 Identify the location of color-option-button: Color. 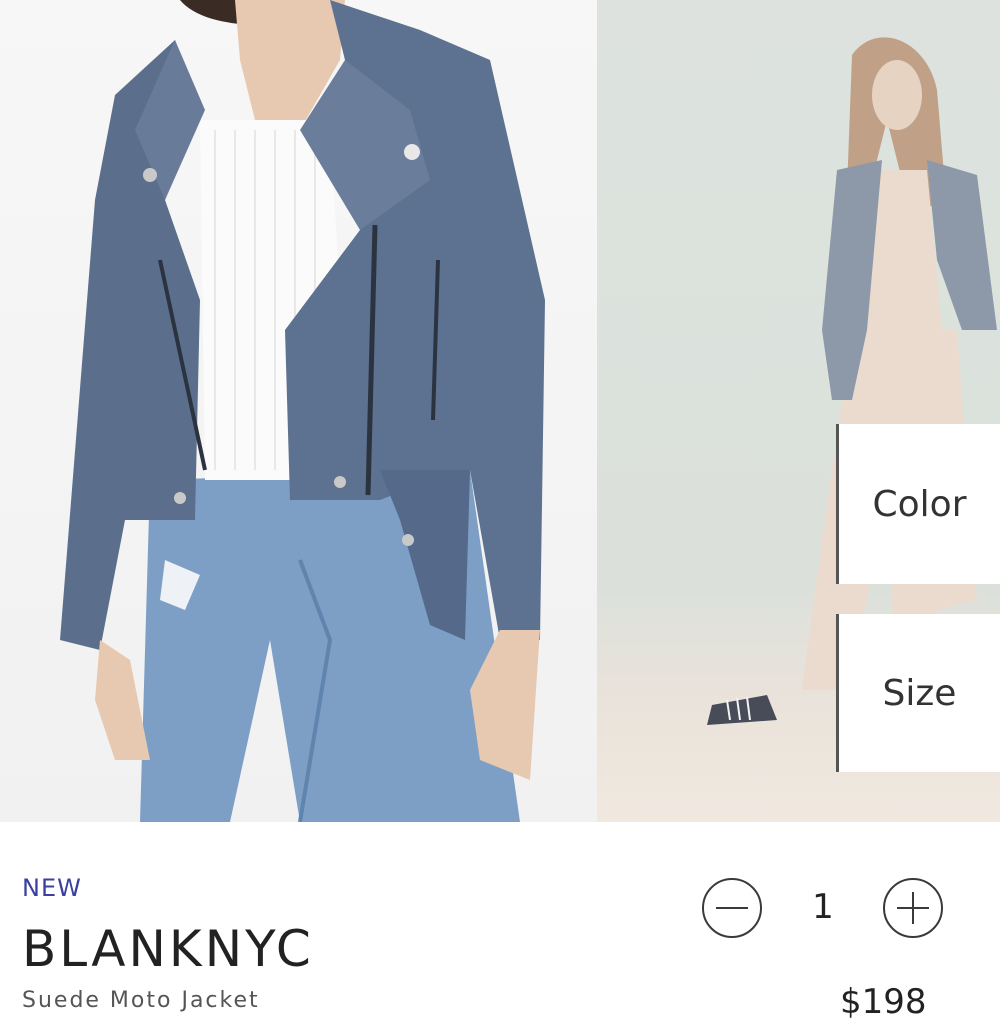
(918, 504).